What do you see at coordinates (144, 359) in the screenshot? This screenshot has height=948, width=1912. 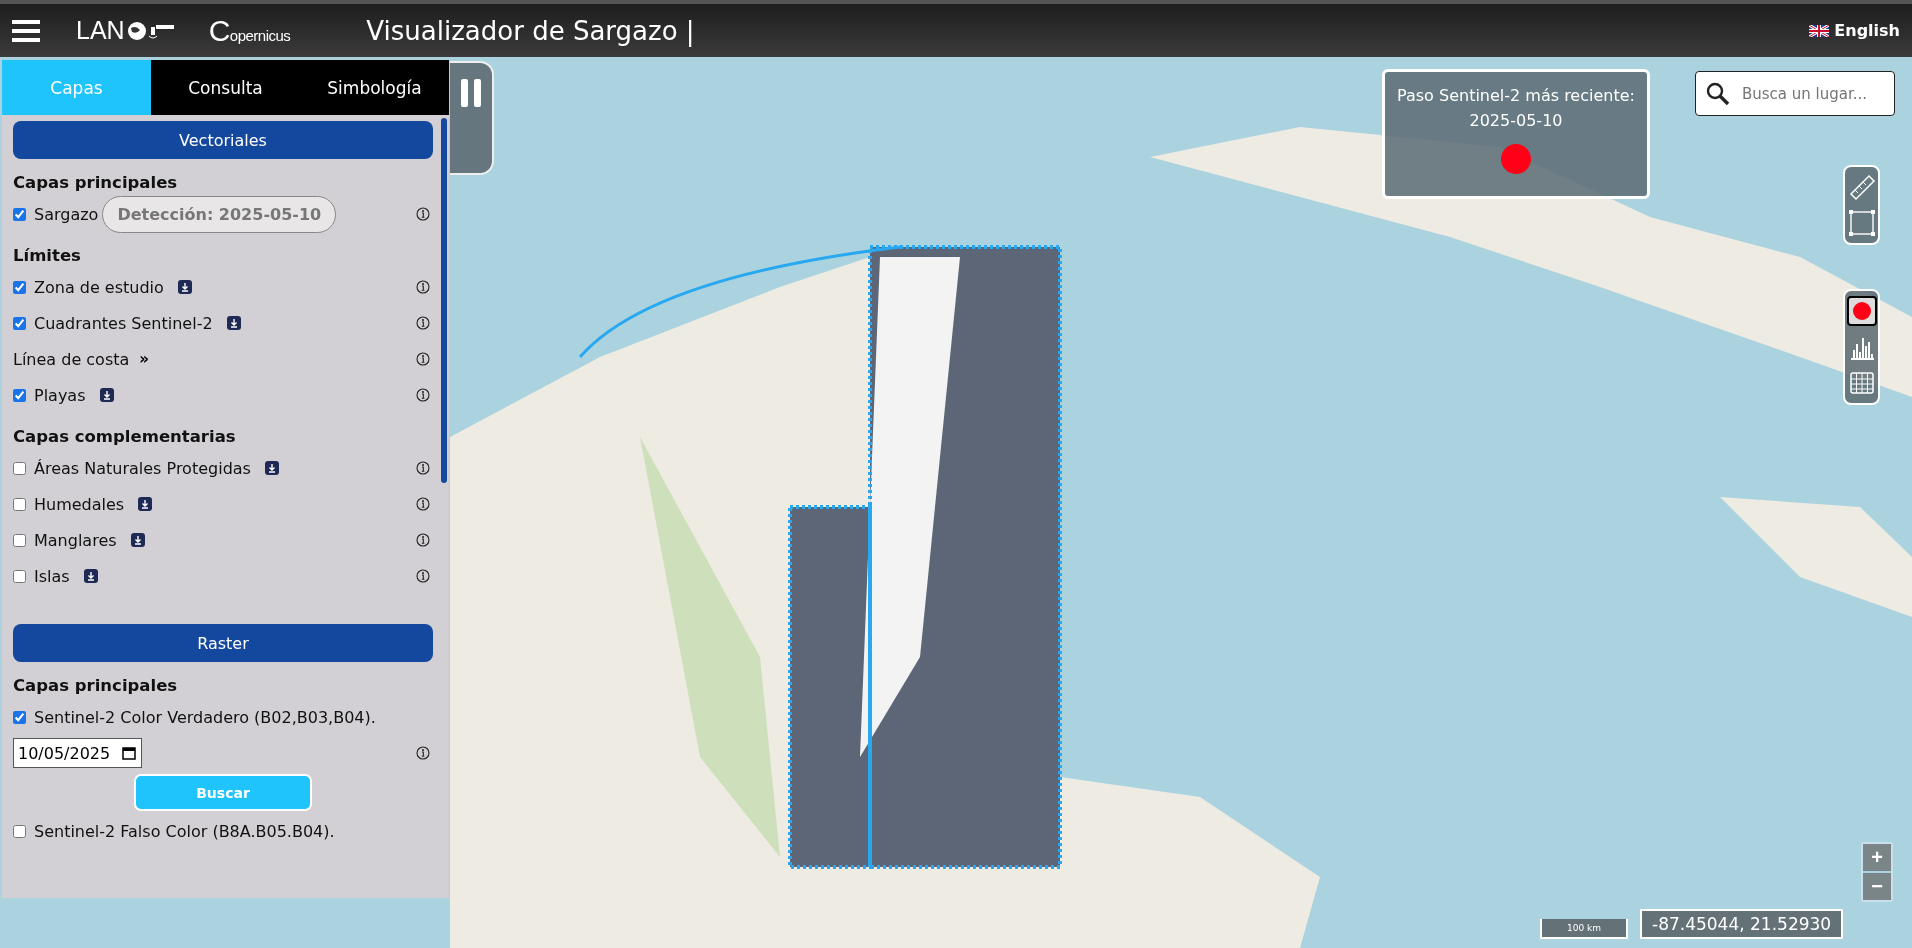 I see `expand-arrow: »` at bounding box center [144, 359].